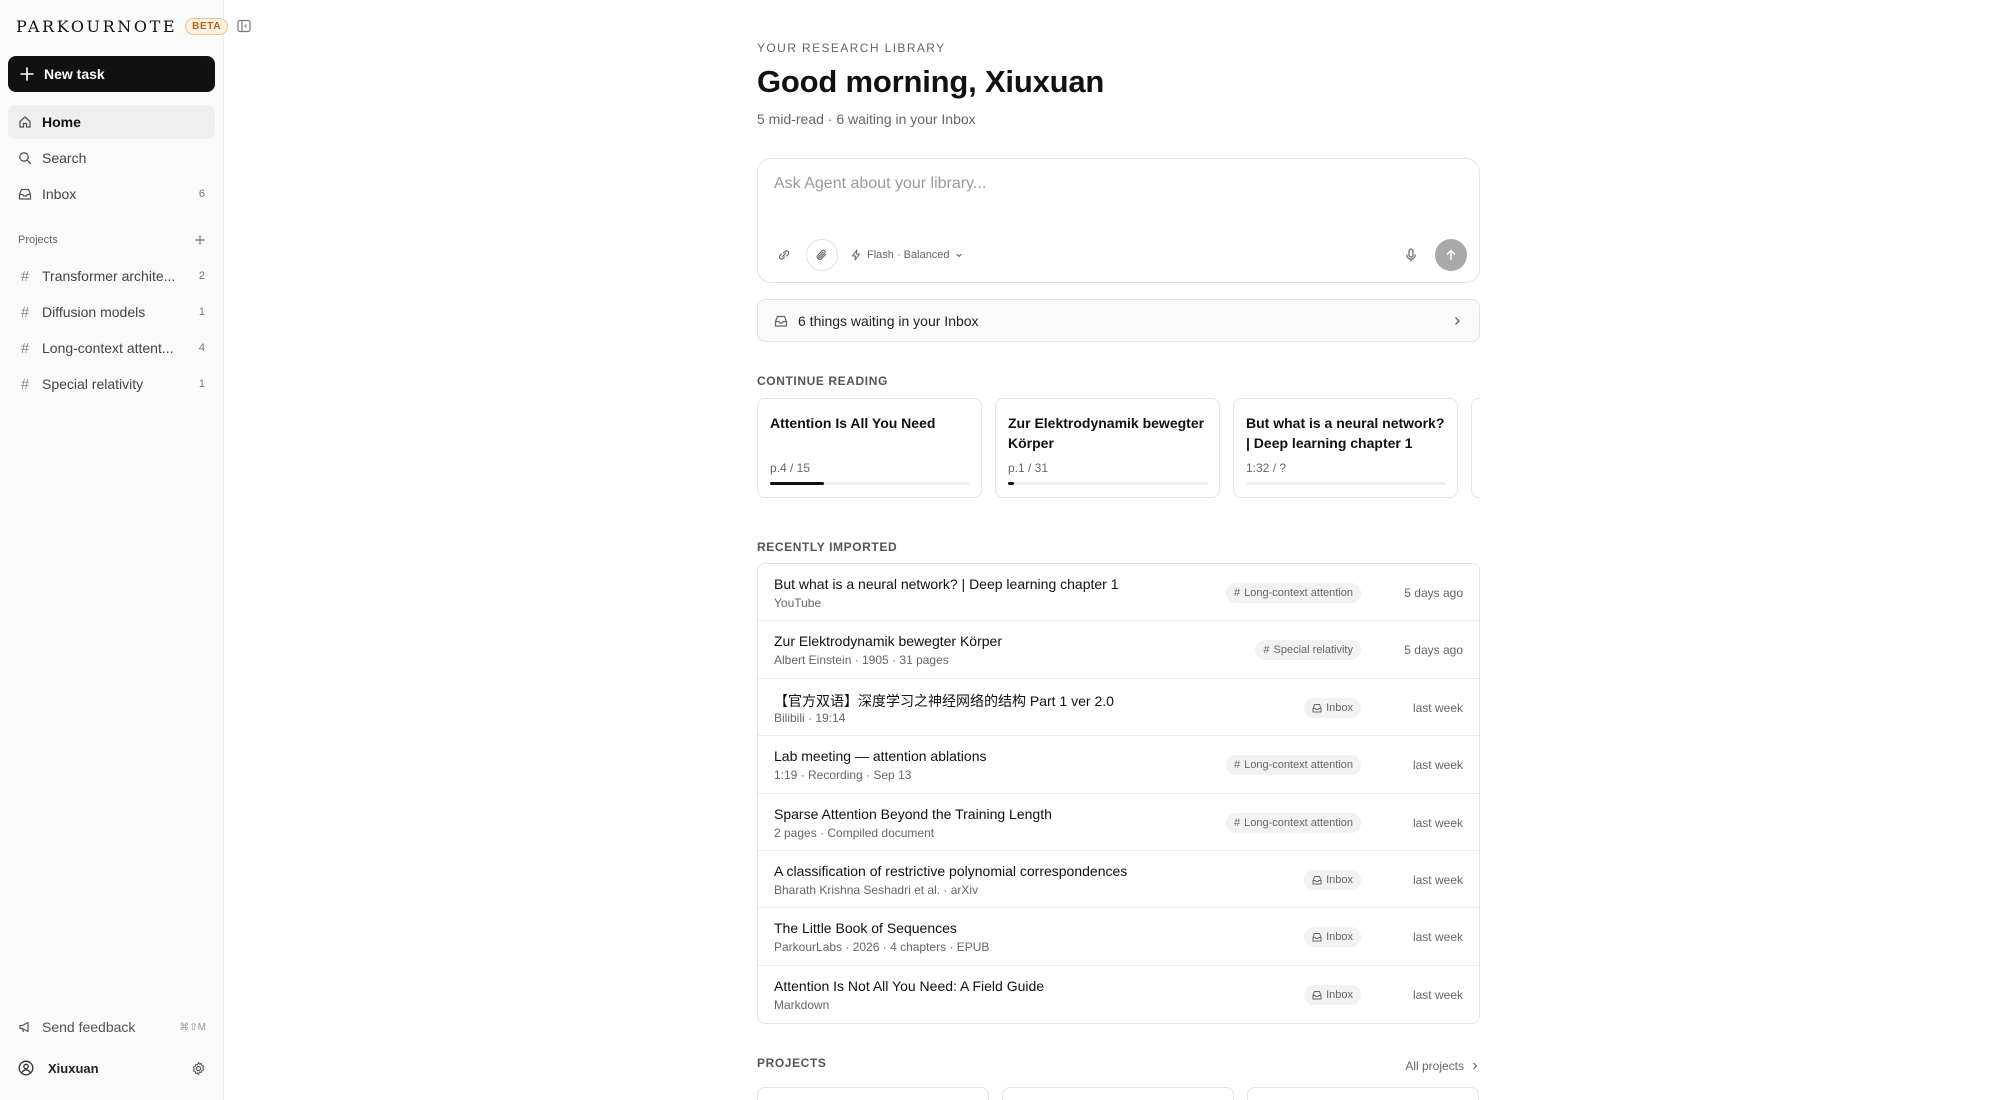 This screenshot has width=2000, height=1100. Describe the element at coordinates (792, 1063) in the screenshot. I see `projects-heading: PROJECTS` at that location.